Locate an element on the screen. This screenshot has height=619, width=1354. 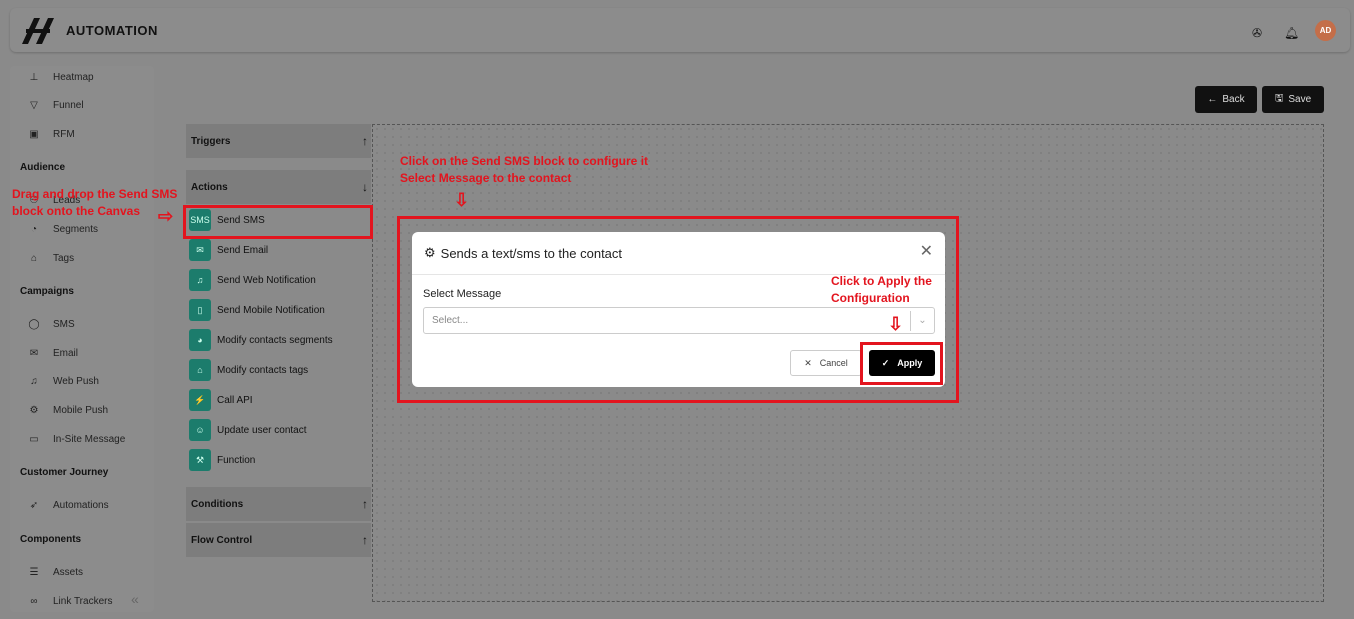
sidebar-item-web-push: ♫ Web Push is located at coordinates (63, 381).